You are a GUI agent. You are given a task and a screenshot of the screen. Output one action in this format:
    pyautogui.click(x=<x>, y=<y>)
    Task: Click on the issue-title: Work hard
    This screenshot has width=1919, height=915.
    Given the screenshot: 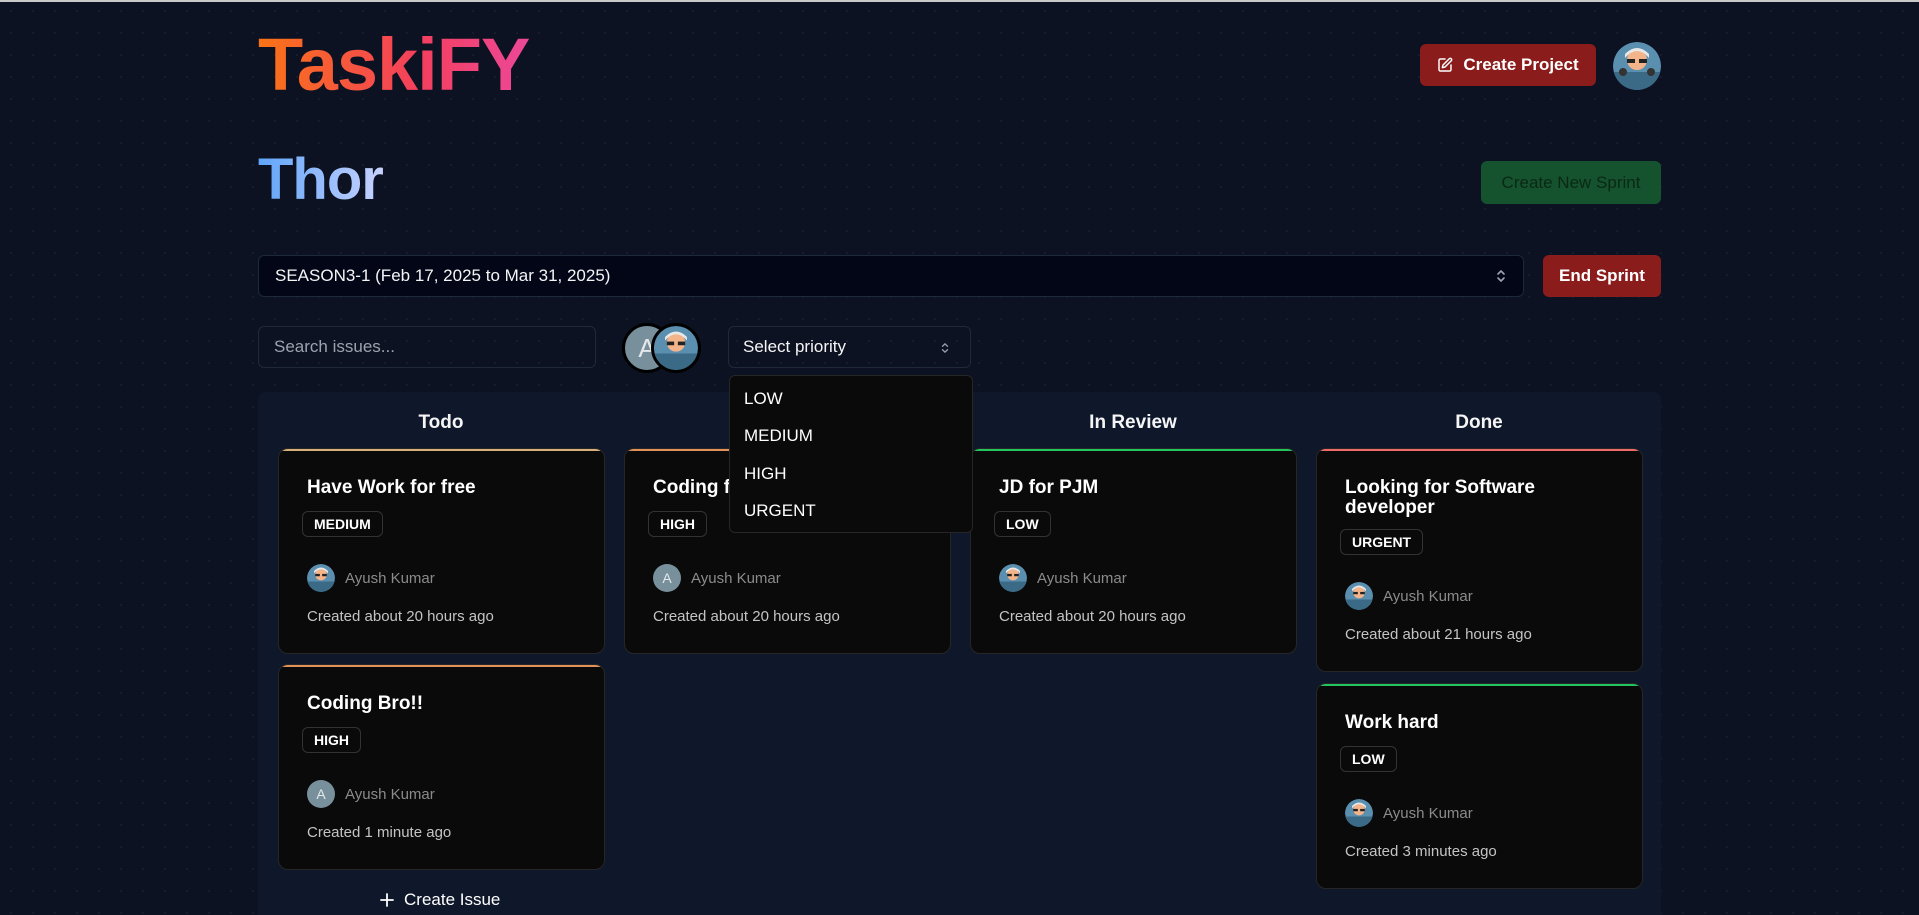 What is the action you would take?
    pyautogui.click(x=1392, y=722)
    